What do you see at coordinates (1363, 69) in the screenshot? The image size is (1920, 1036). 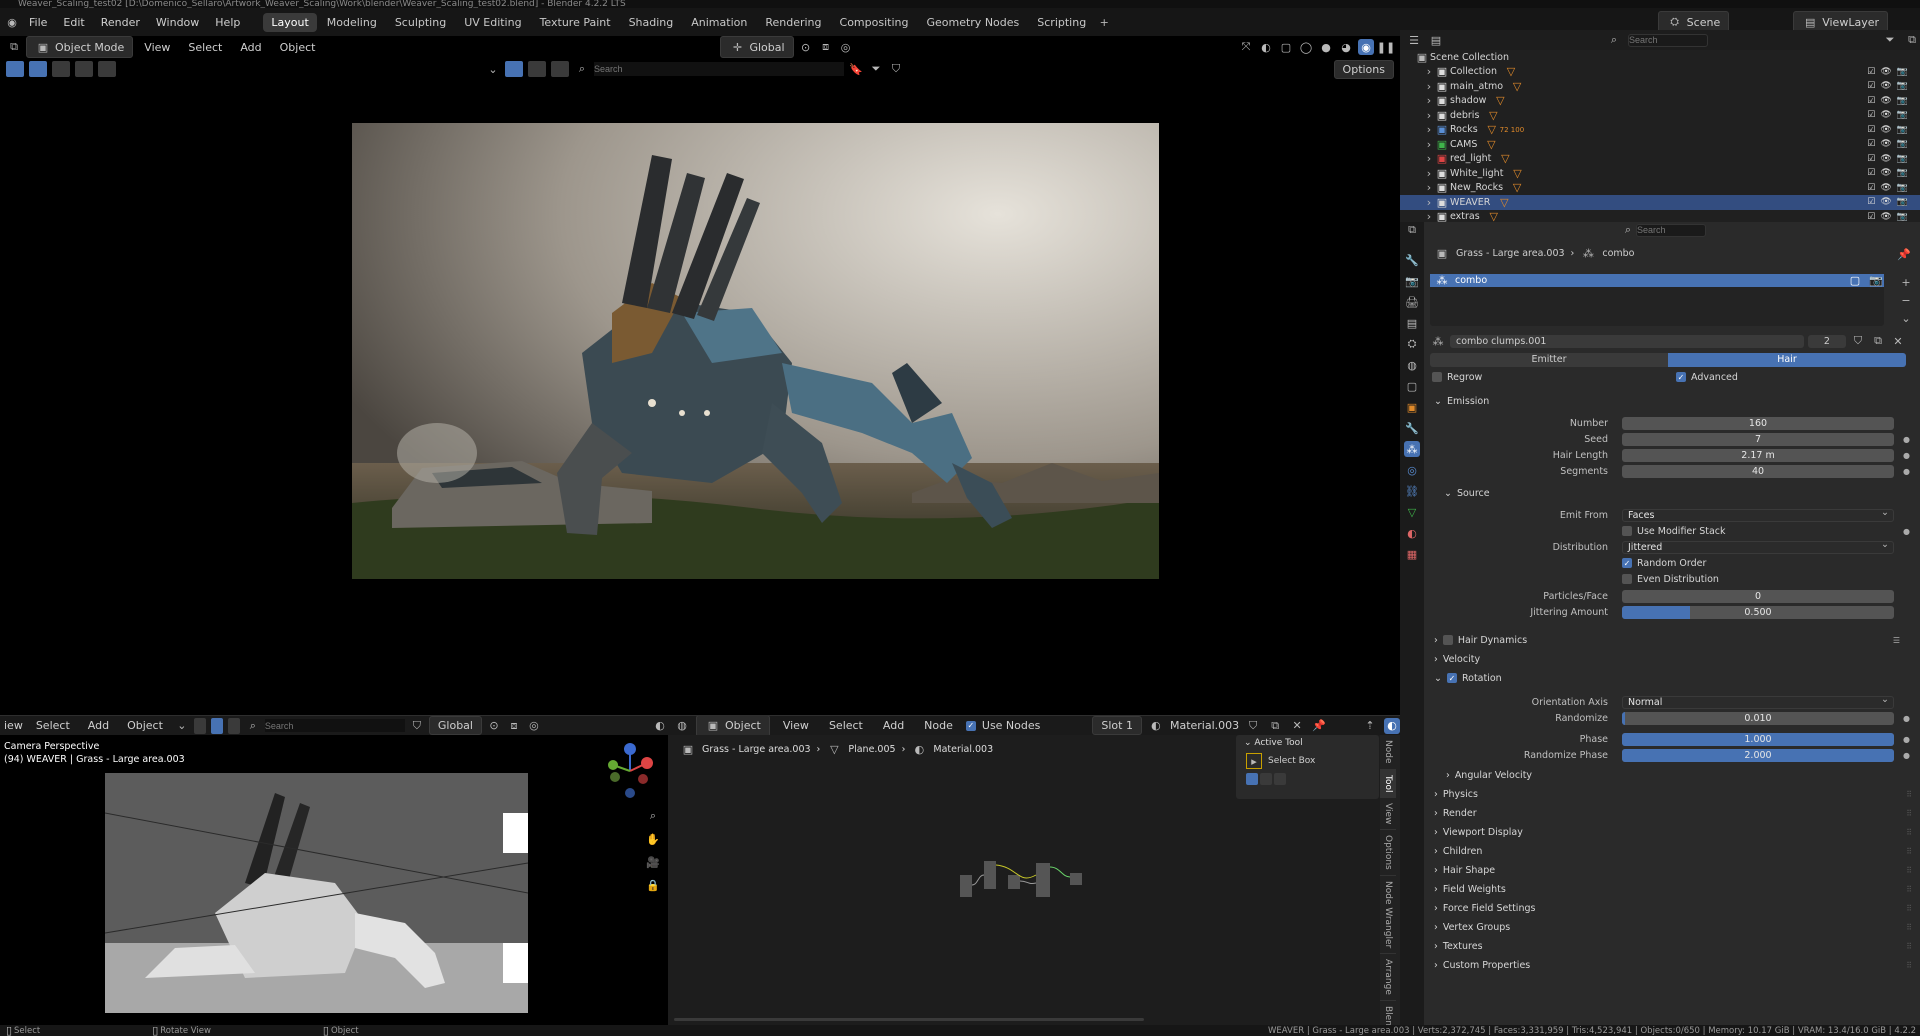 I see `options-dropdown: Options` at bounding box center [1363, 69].